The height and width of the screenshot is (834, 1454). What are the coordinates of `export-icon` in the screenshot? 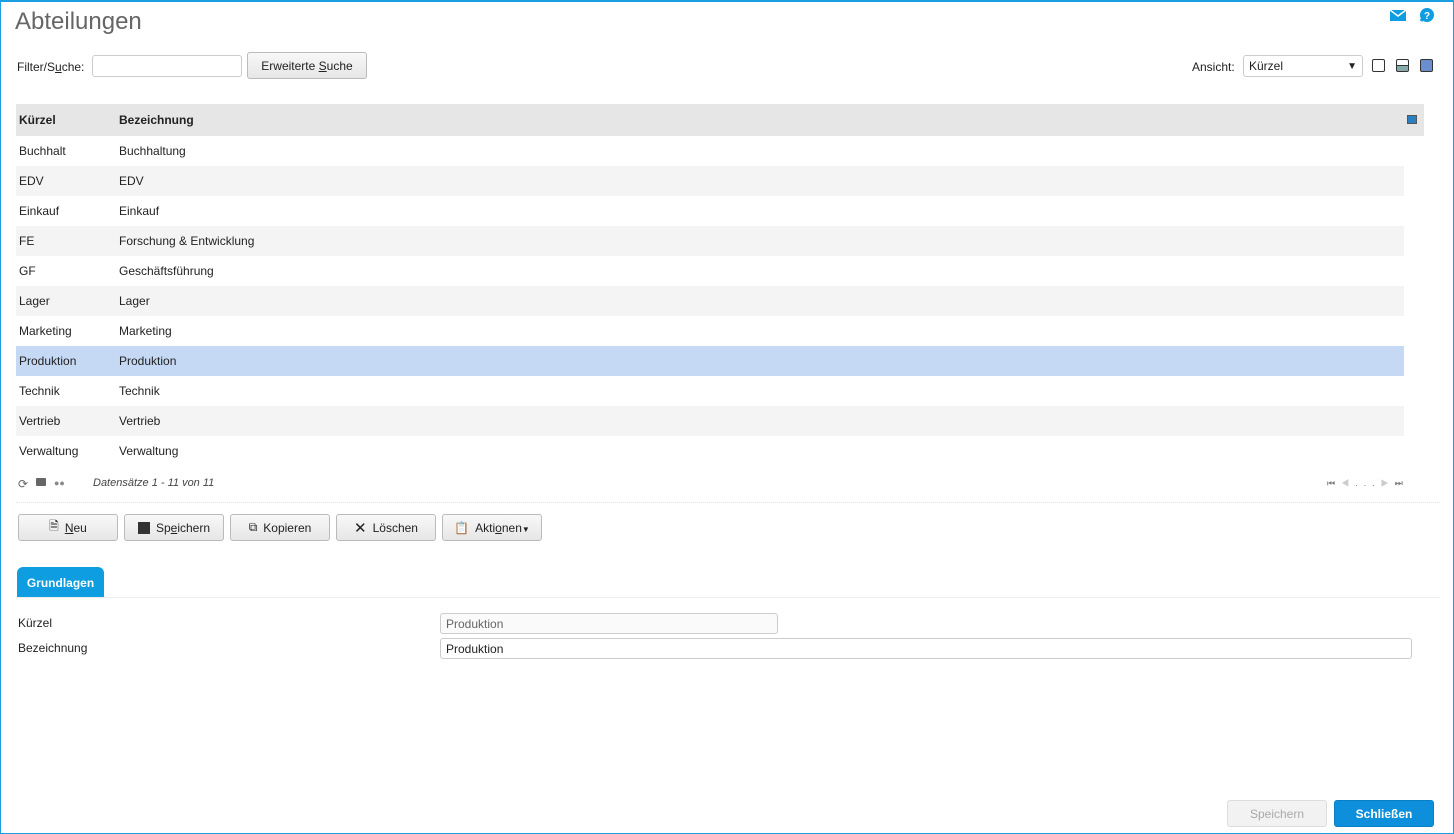 It's located at (1414, 120).